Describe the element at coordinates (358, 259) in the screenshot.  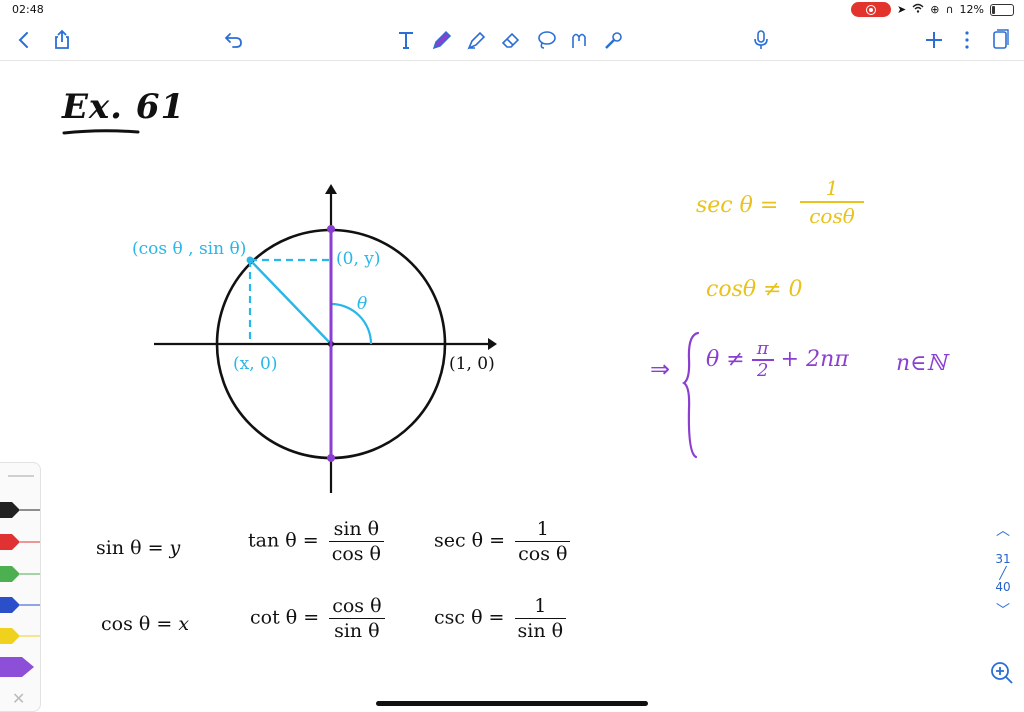
I see `y-point-label: (0, y)` at that location.